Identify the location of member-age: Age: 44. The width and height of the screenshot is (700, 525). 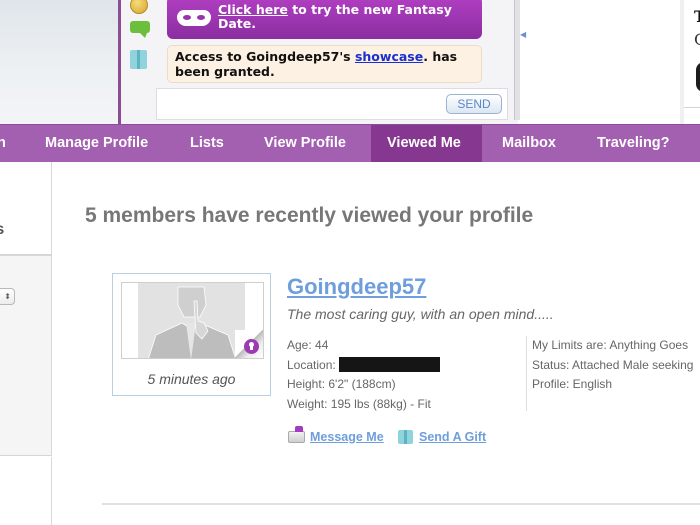
(308, 345).